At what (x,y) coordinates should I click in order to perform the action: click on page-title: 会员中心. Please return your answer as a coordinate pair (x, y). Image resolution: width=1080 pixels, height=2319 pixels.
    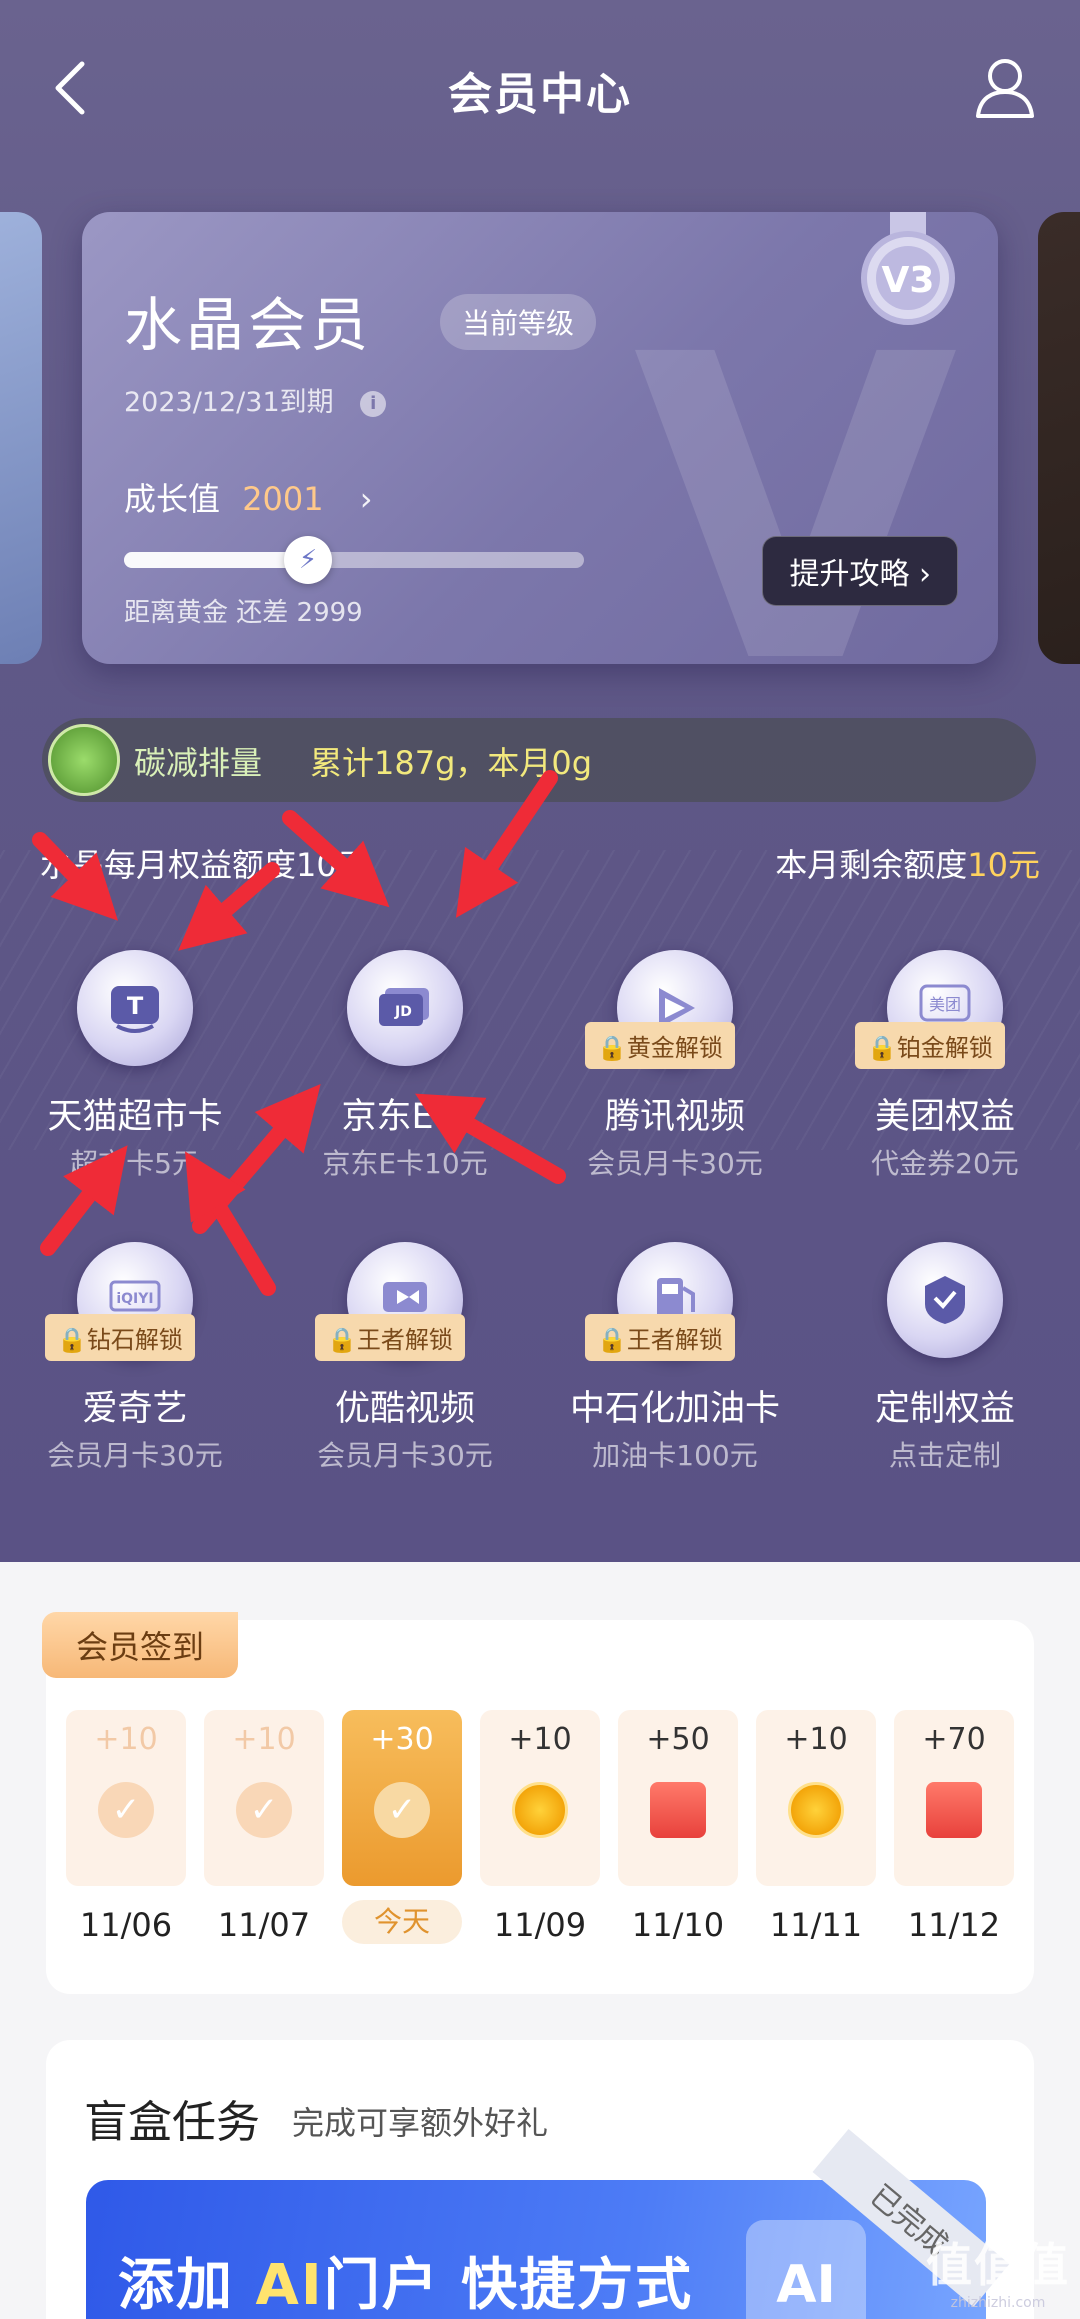
    Looking at the image, I should click on (540, 94).